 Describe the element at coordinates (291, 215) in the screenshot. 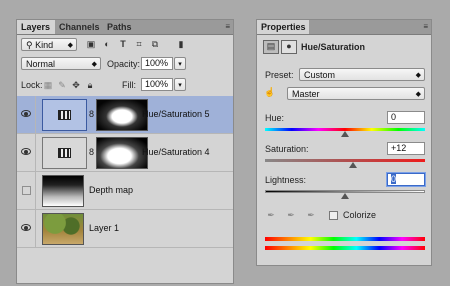

I see `eyedropper-add-icon: ✒` at that location.